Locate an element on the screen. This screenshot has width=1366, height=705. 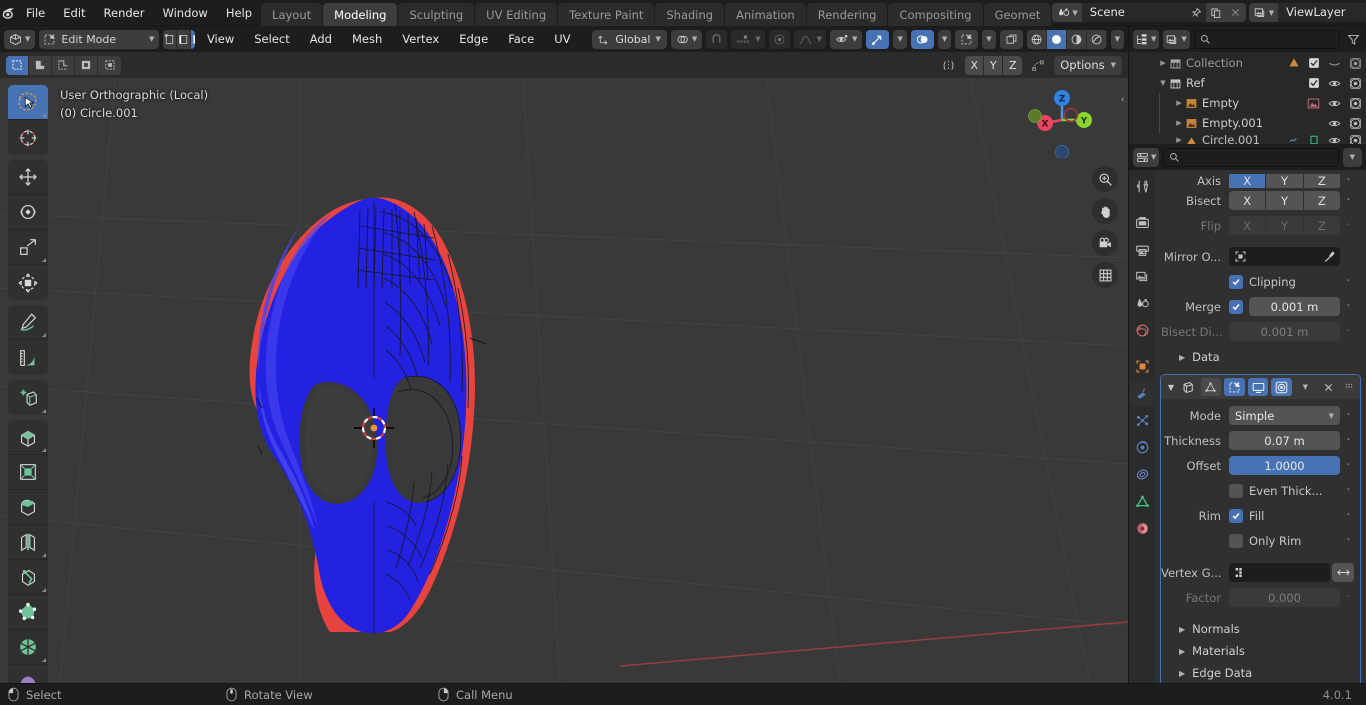
viewport-menu-add: Add is located at coordinates (321, 39).